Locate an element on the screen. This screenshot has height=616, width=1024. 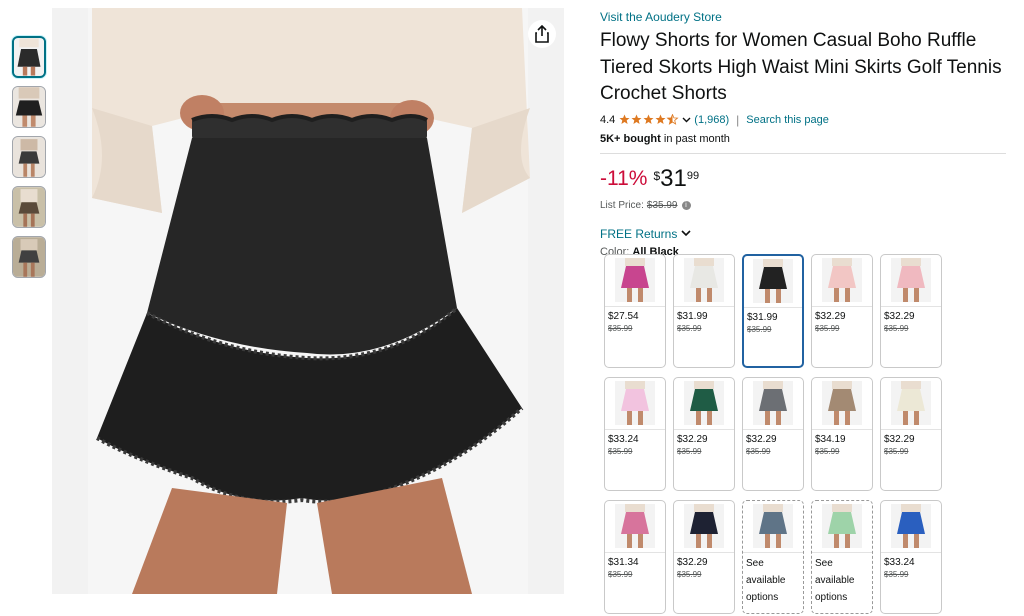
rating-value: 4.4 is located at coordinates (608, 119).